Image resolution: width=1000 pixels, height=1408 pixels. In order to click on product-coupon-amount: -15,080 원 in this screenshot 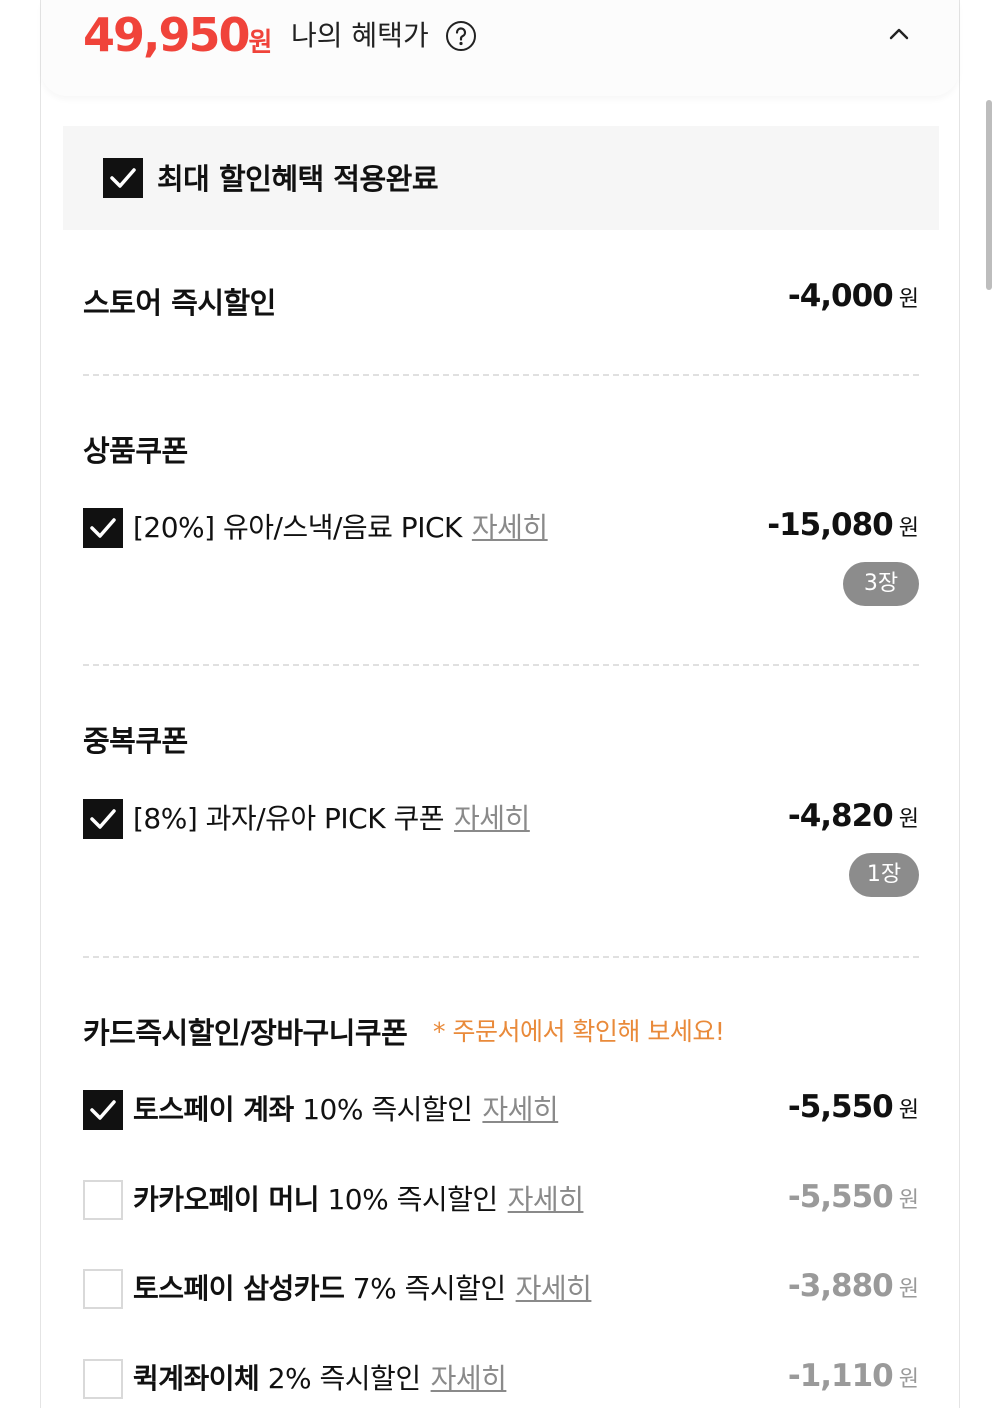, I will do `click(843, 525)`.